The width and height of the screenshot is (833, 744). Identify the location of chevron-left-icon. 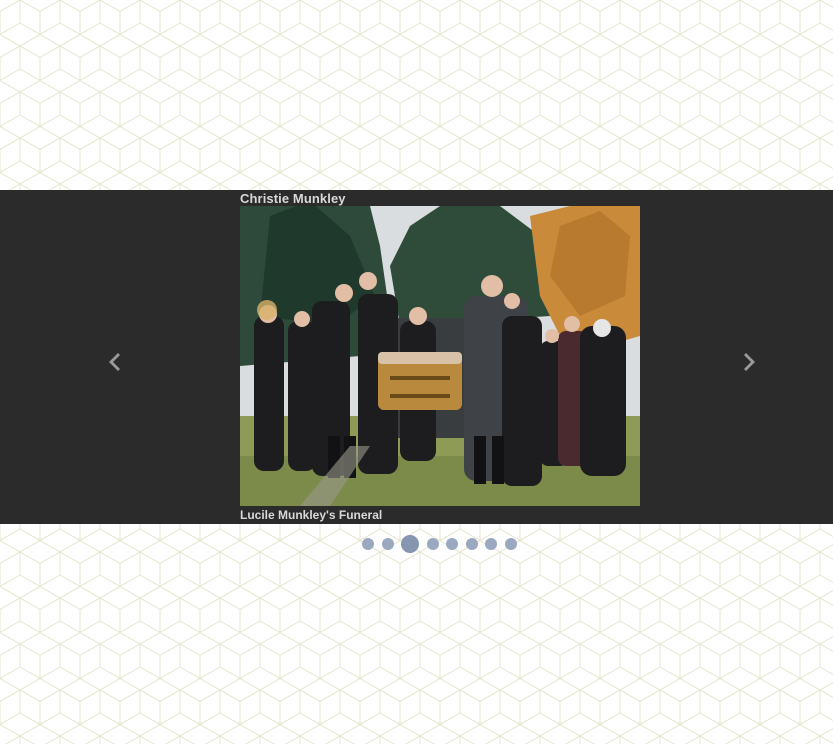
(114, 362).